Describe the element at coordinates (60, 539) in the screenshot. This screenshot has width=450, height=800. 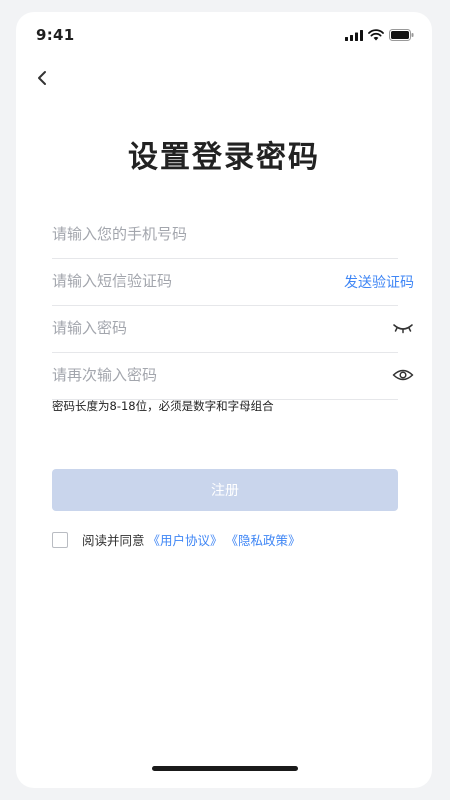
I see `agreement-checkbox` at that location.